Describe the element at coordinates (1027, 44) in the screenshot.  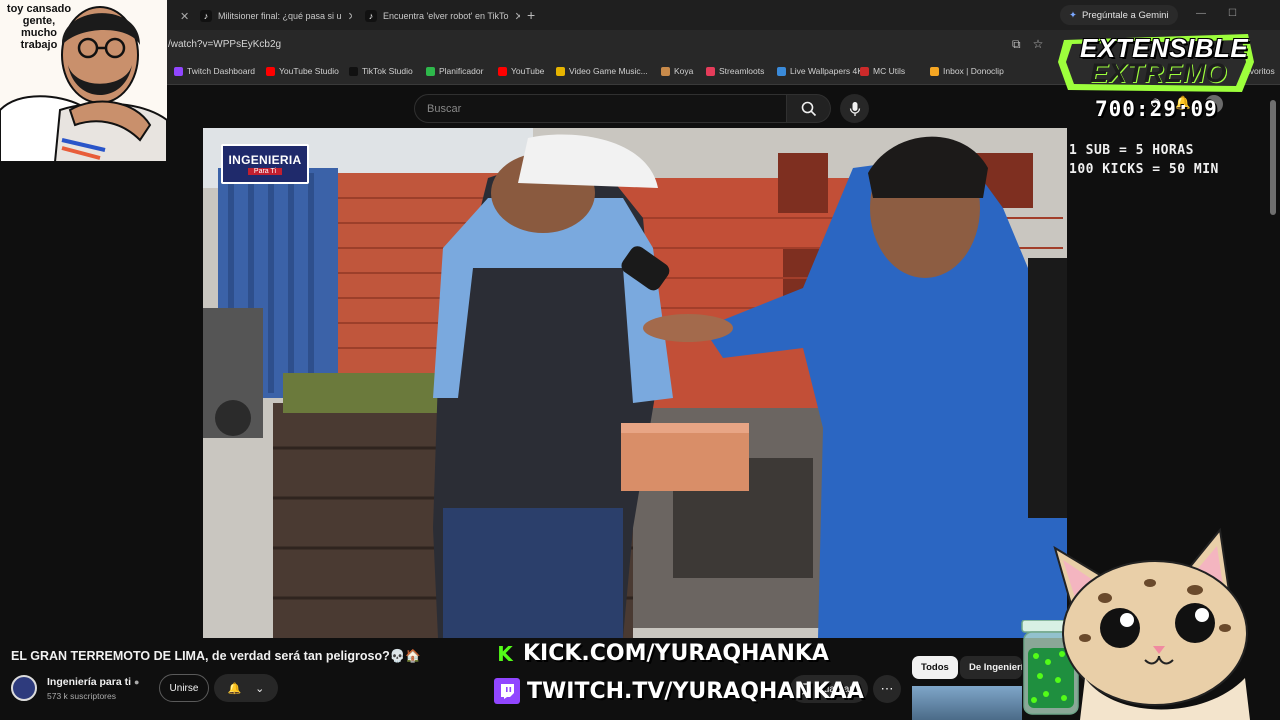
I see `address-actions: ⧉ ☆` at that location.